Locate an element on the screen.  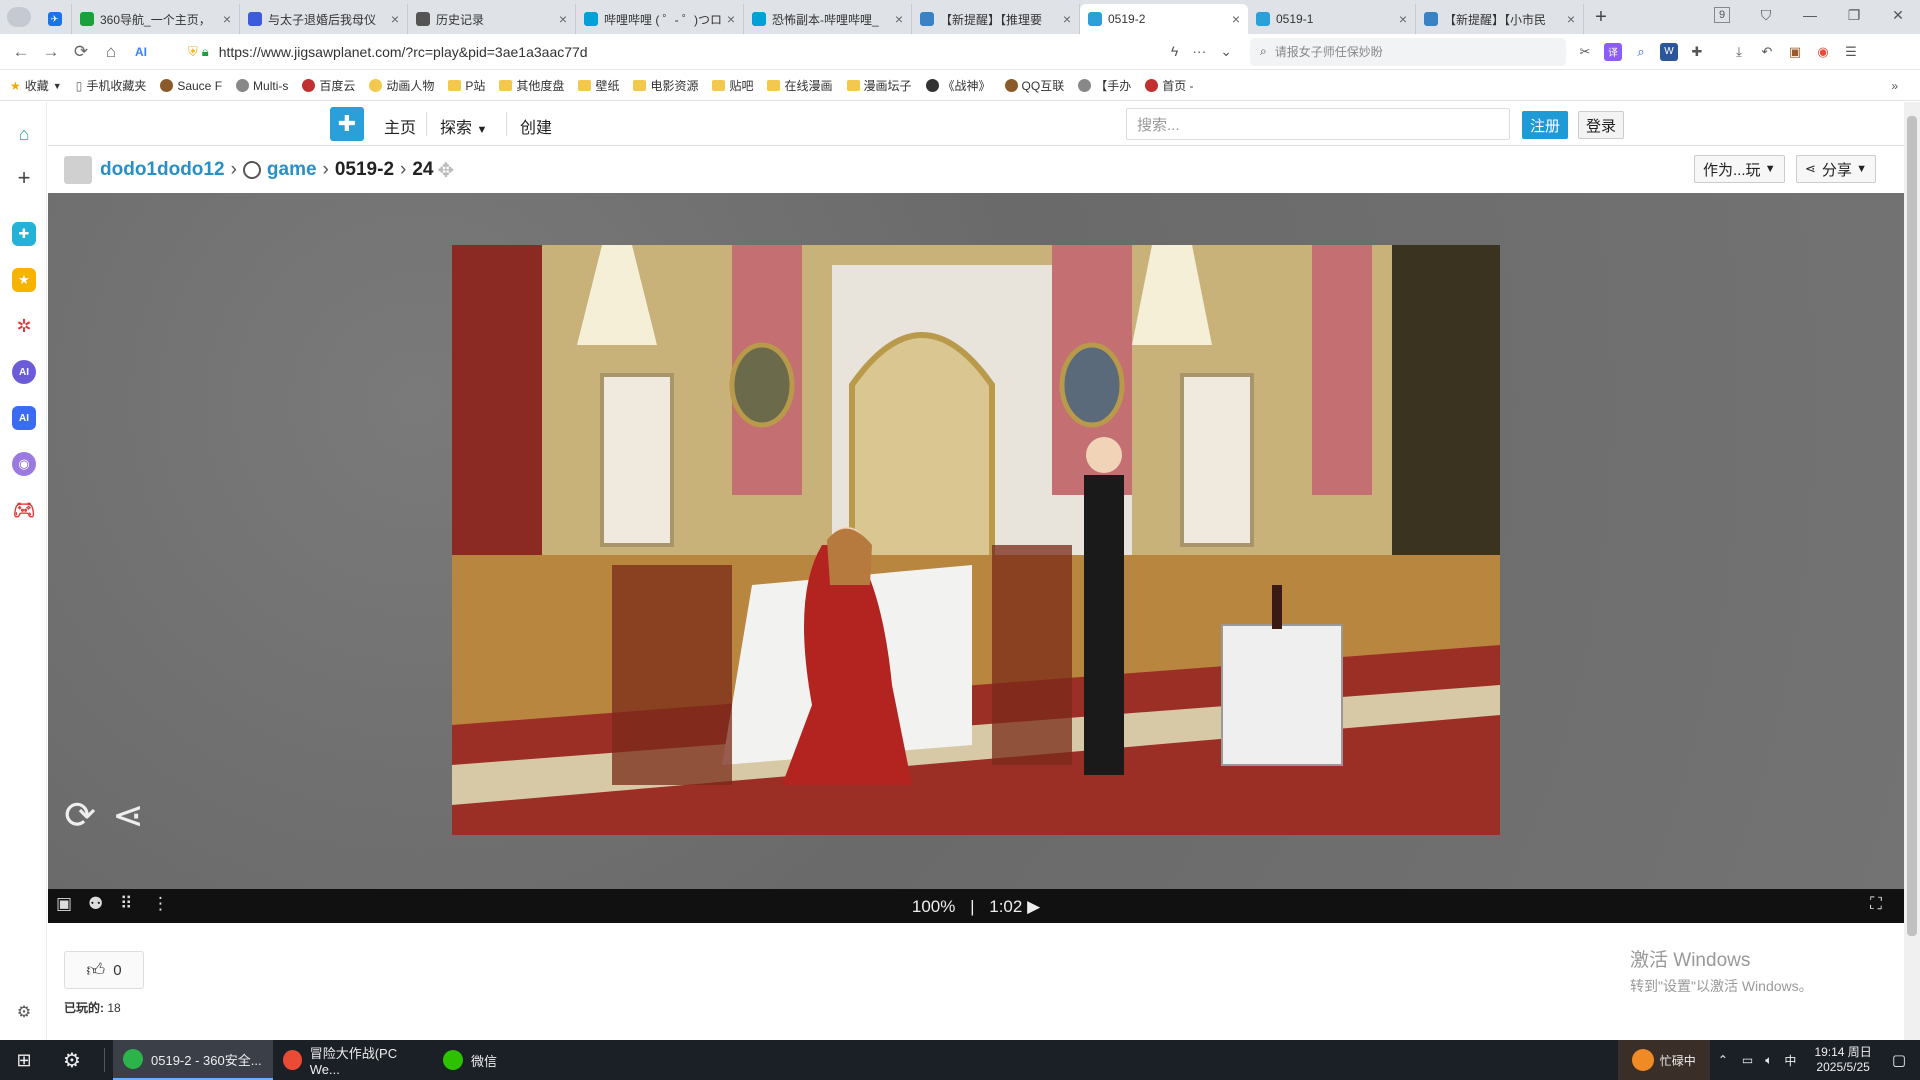
briefcase-icon: ▣ is located at coordinates (1795, 52).